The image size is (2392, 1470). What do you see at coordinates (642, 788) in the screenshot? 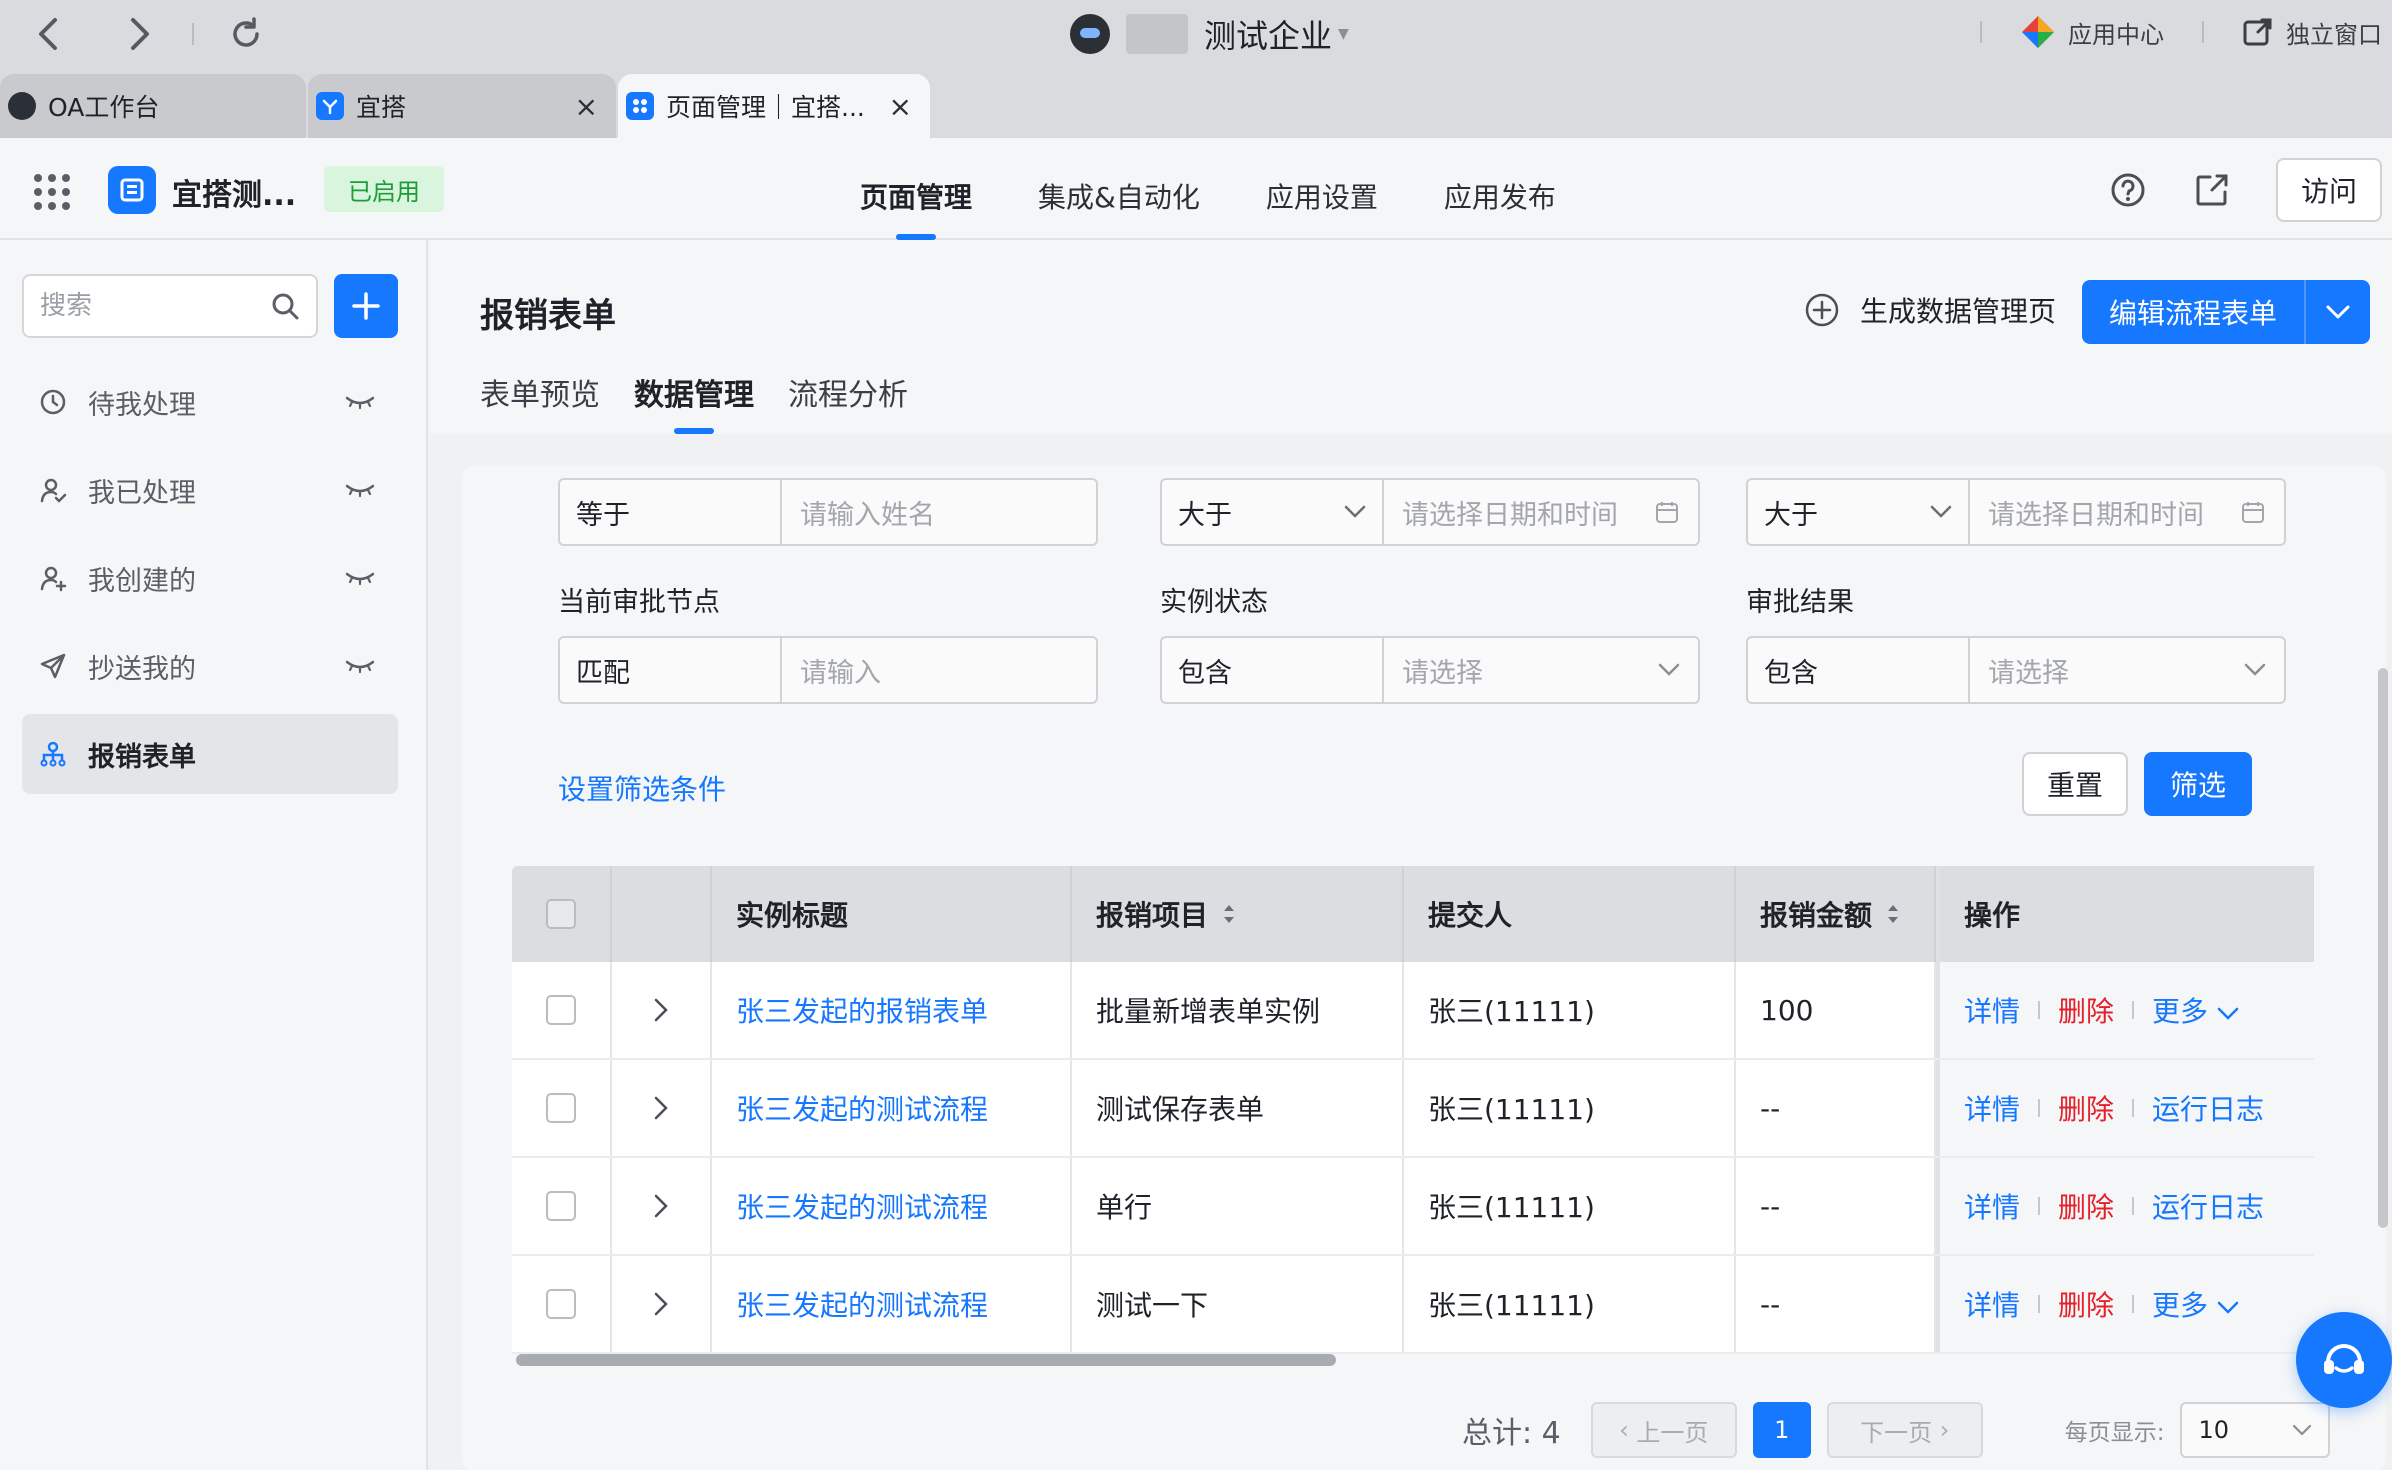
I see `set-filter-conditions-link: 设置筛选条件` at bounding box center [642, 788].